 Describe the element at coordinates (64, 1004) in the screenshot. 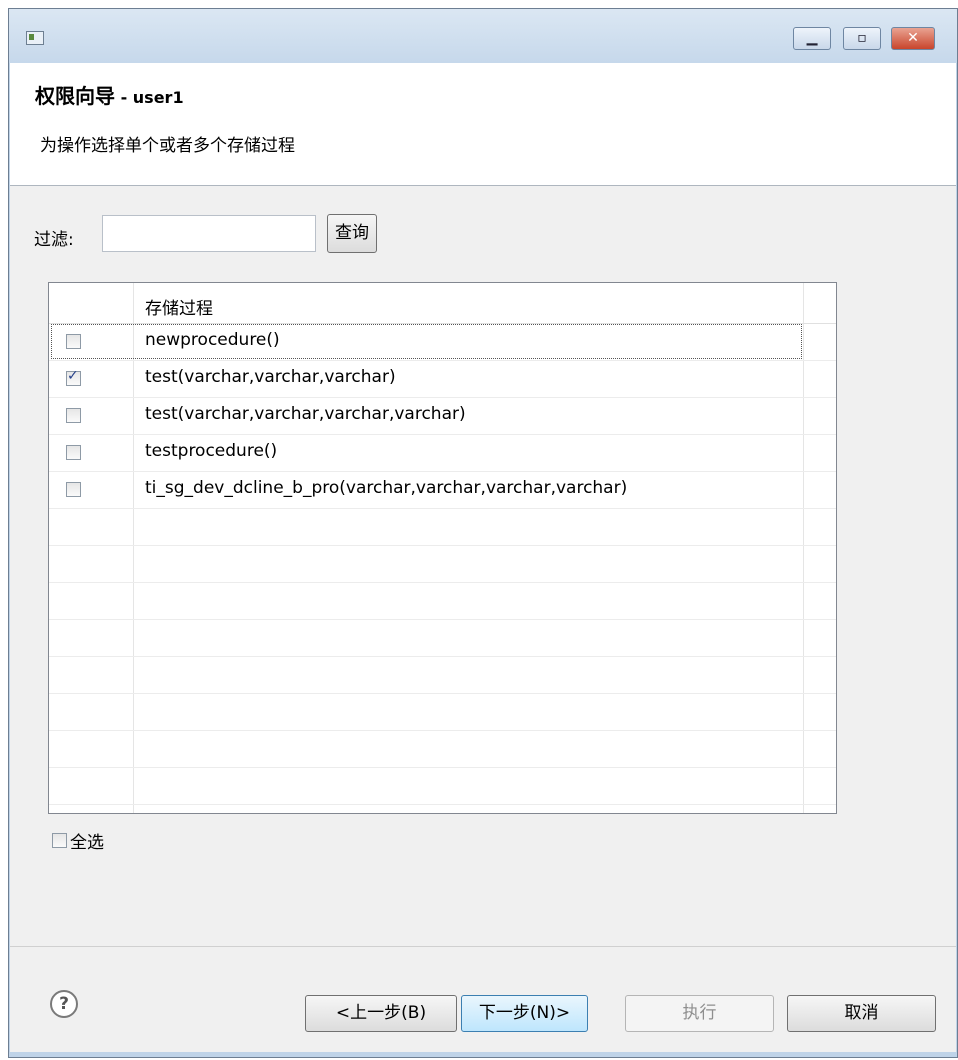

I see `help-icon: ?` at that location.